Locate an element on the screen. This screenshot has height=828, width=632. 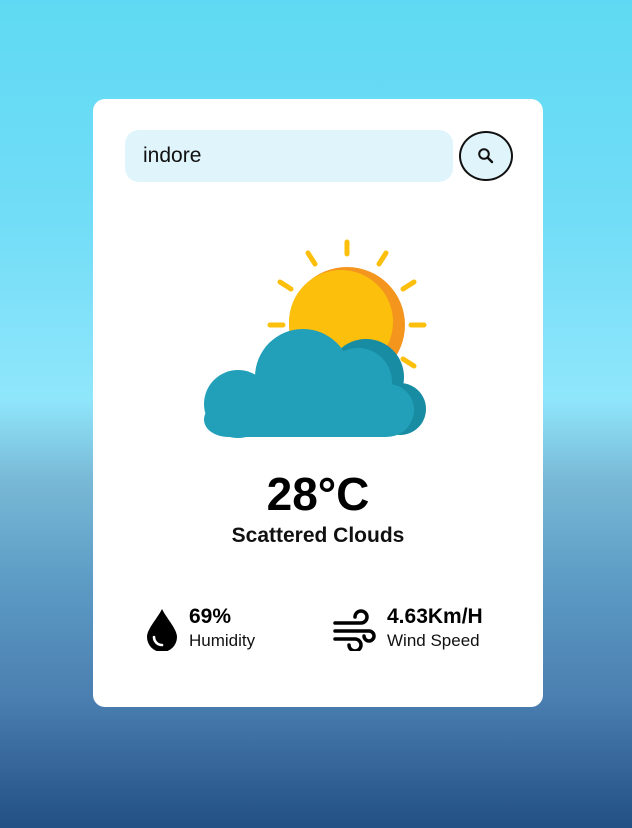
wind-speed-value: 4.63Km/H is located at coordinates (435, 616).